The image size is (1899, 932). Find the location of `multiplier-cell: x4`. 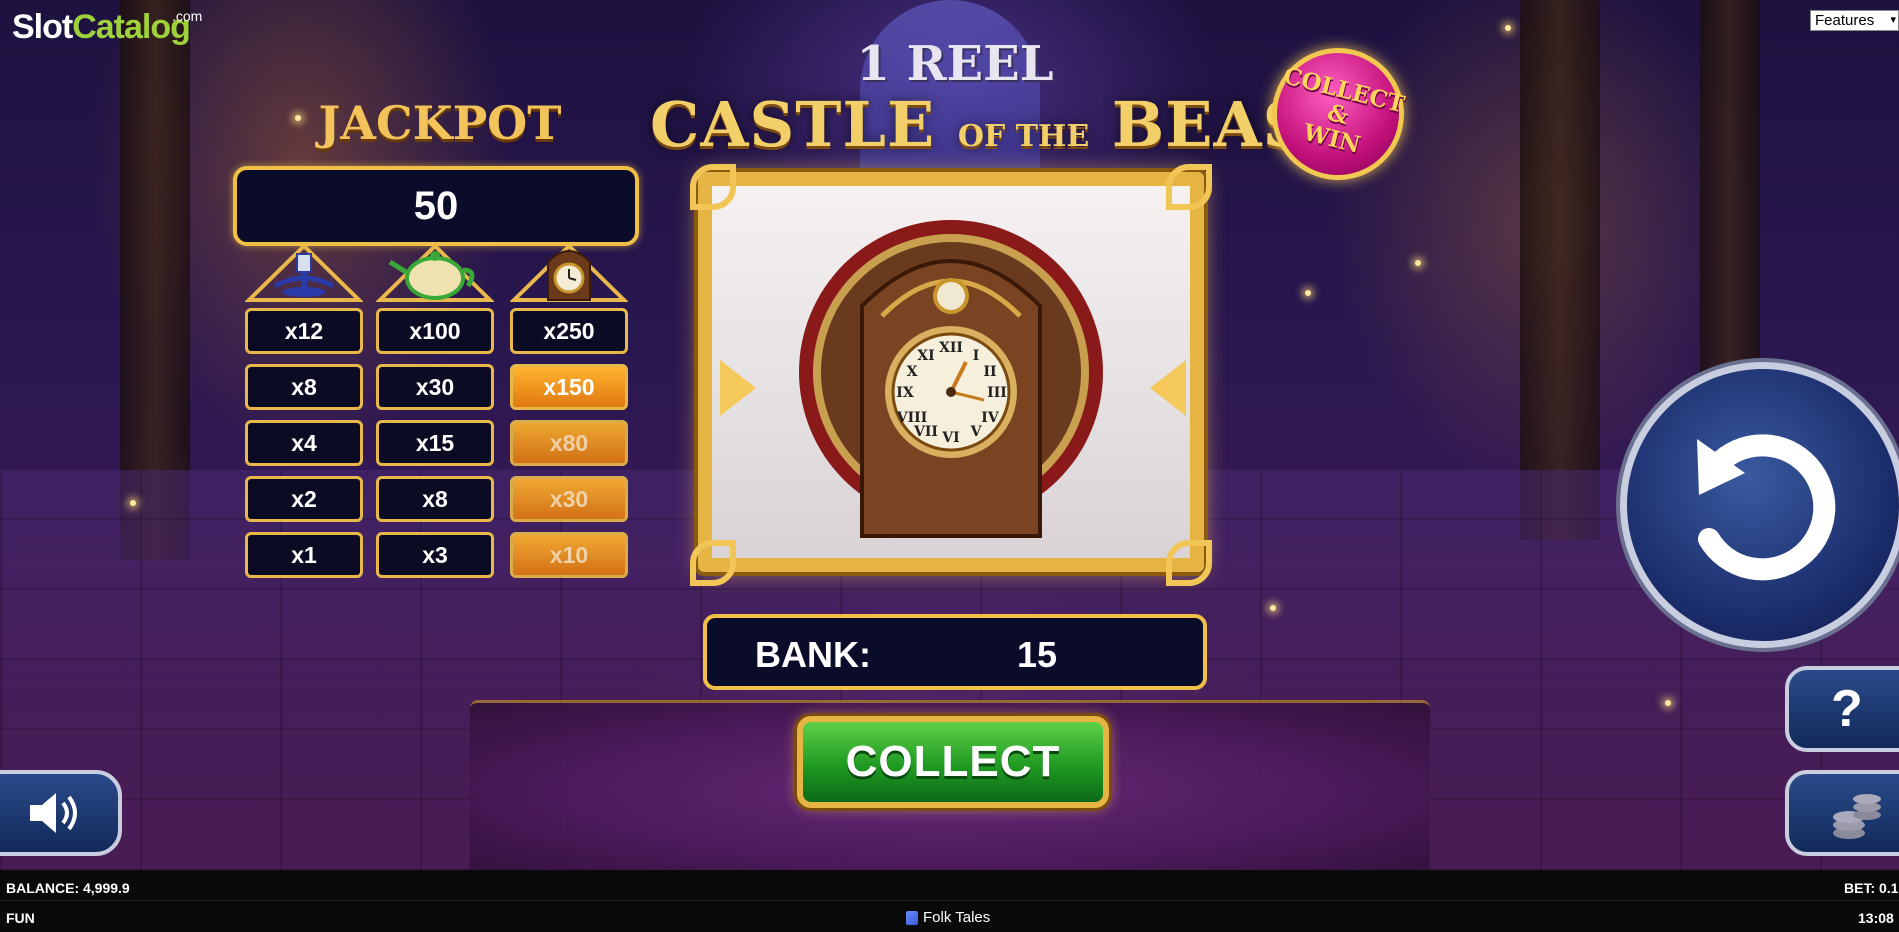

multiplier-cell: x4 is located at coordinates (304, 443).